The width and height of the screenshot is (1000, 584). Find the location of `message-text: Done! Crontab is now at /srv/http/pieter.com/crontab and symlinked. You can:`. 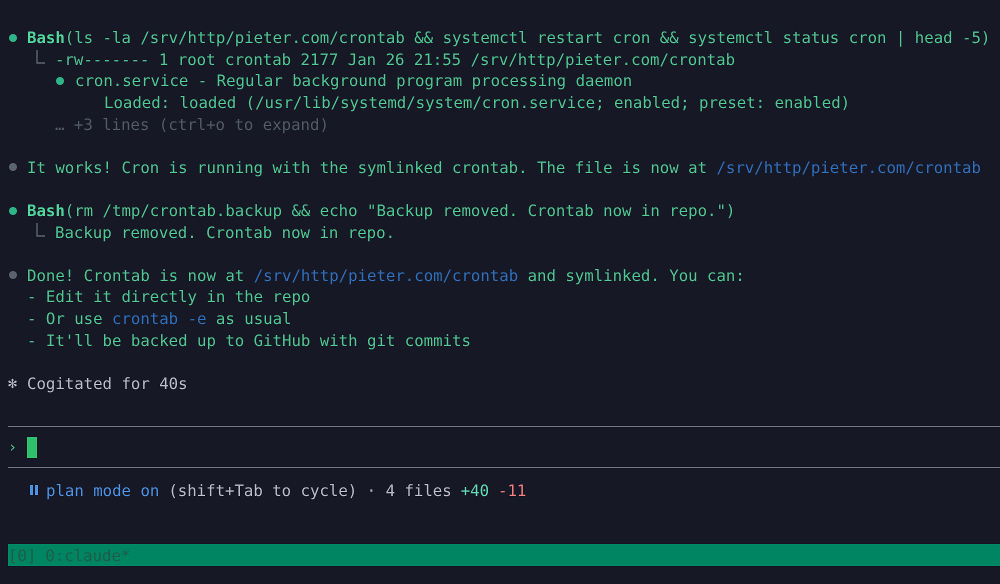

message-text: Done! Crontab is now at /srv/http/pieter.com/crontab and symlinked. You can: is located at coordinates (386, 275).